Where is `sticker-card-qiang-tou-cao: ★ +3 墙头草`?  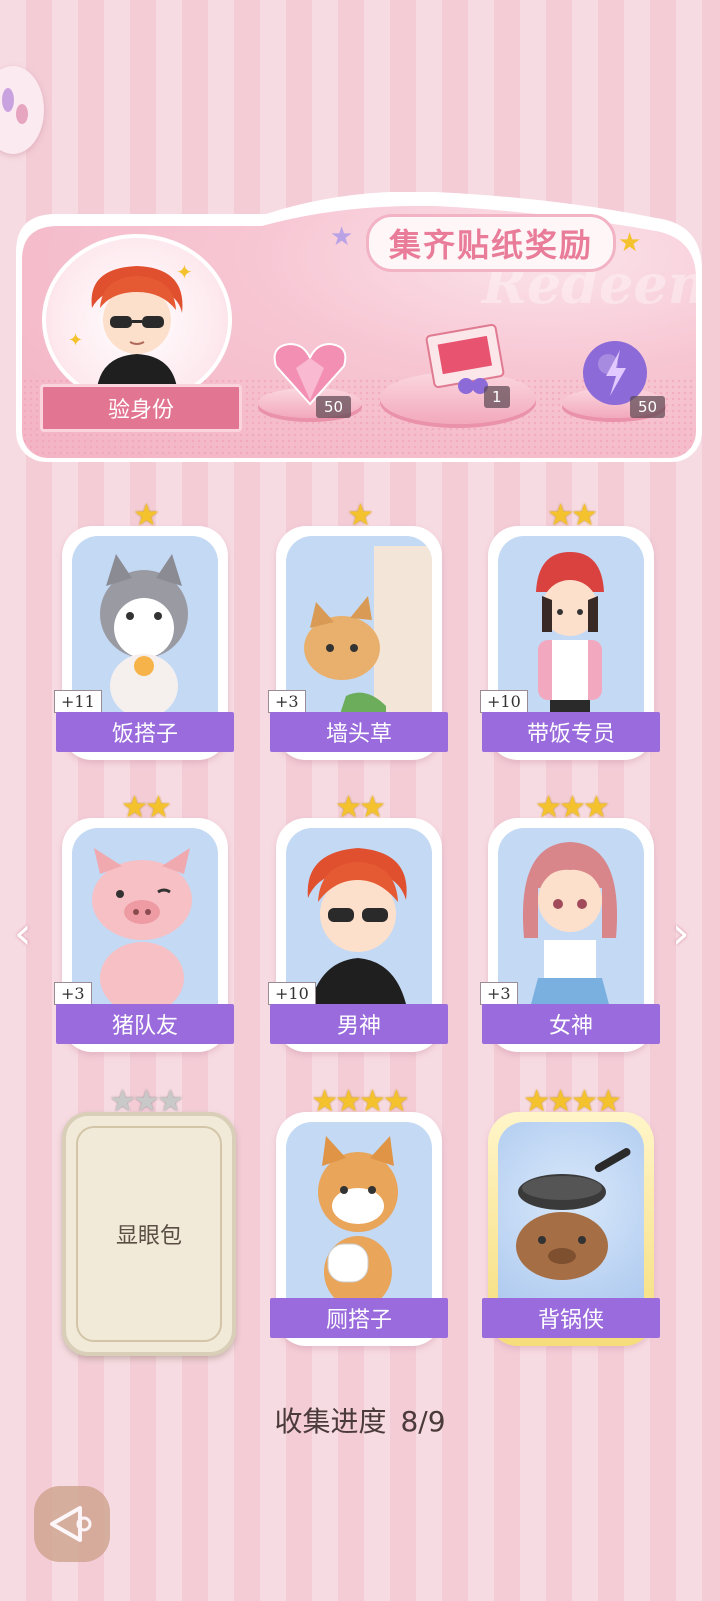 sticker-card-qiang-tou-cao: ★ +3 墙头草 is located at coordinates (358, 629).